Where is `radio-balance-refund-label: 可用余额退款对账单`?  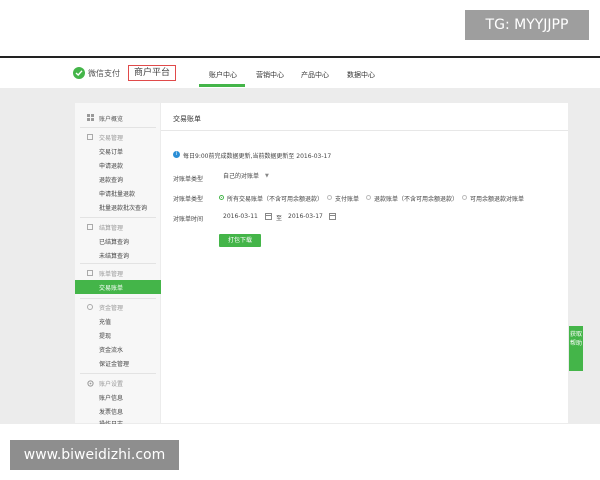 radio-balance-refund-label: 可用余额退款对账单 is located at coordinates (497, 199).